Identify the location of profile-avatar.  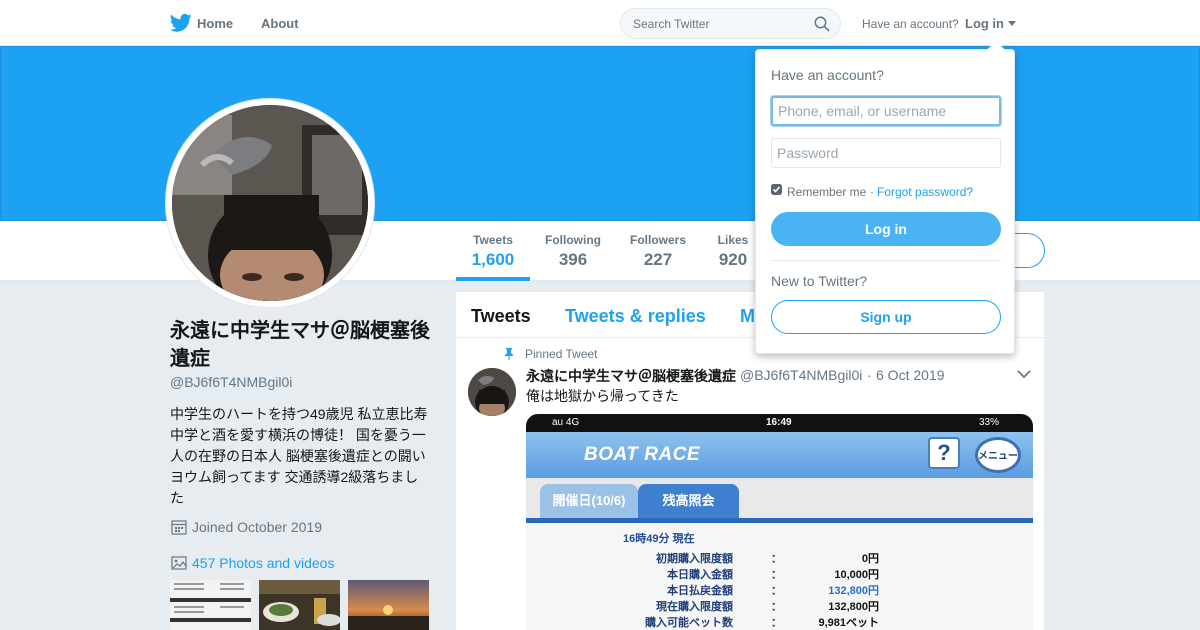
(270, 203).